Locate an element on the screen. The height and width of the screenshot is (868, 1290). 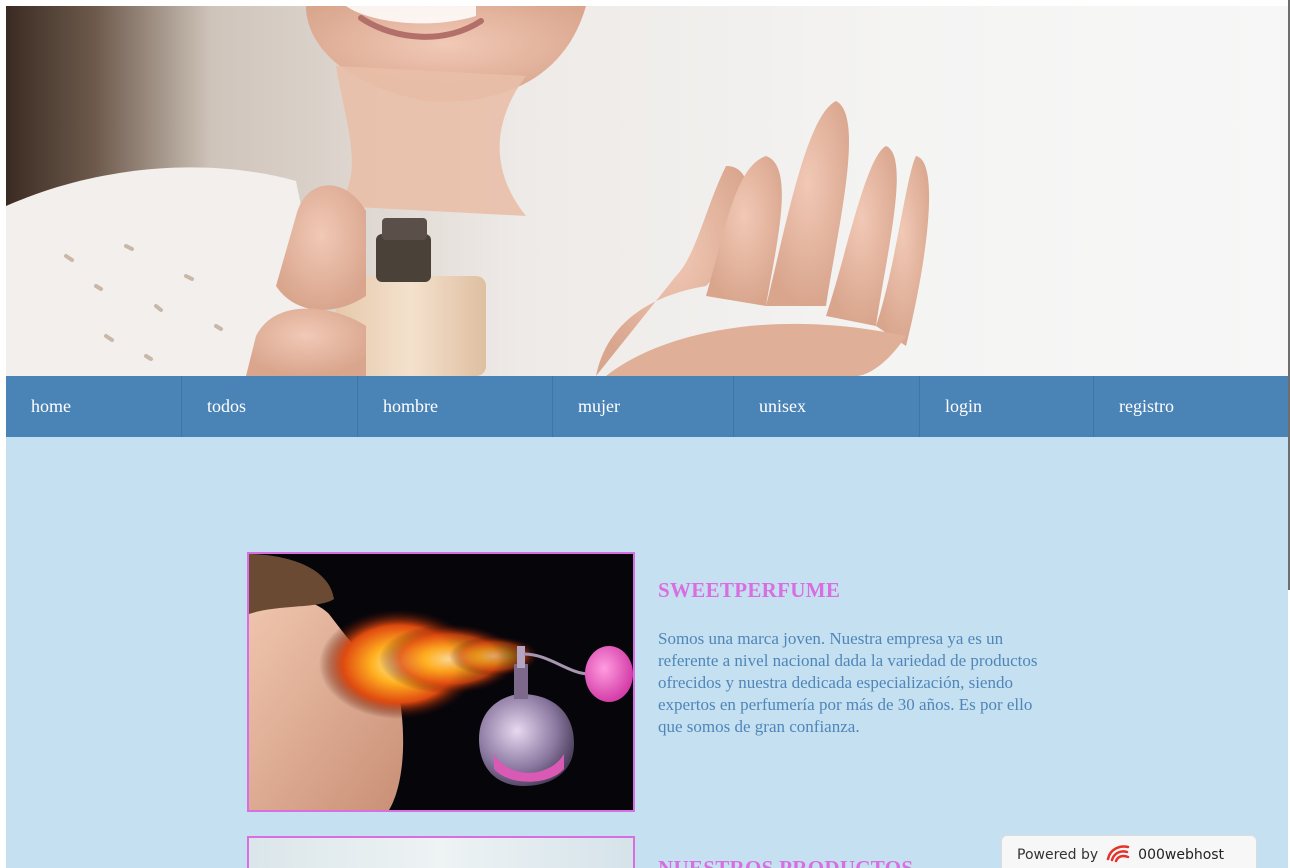
nav-item-home: home is located at coordinates (94, 406).